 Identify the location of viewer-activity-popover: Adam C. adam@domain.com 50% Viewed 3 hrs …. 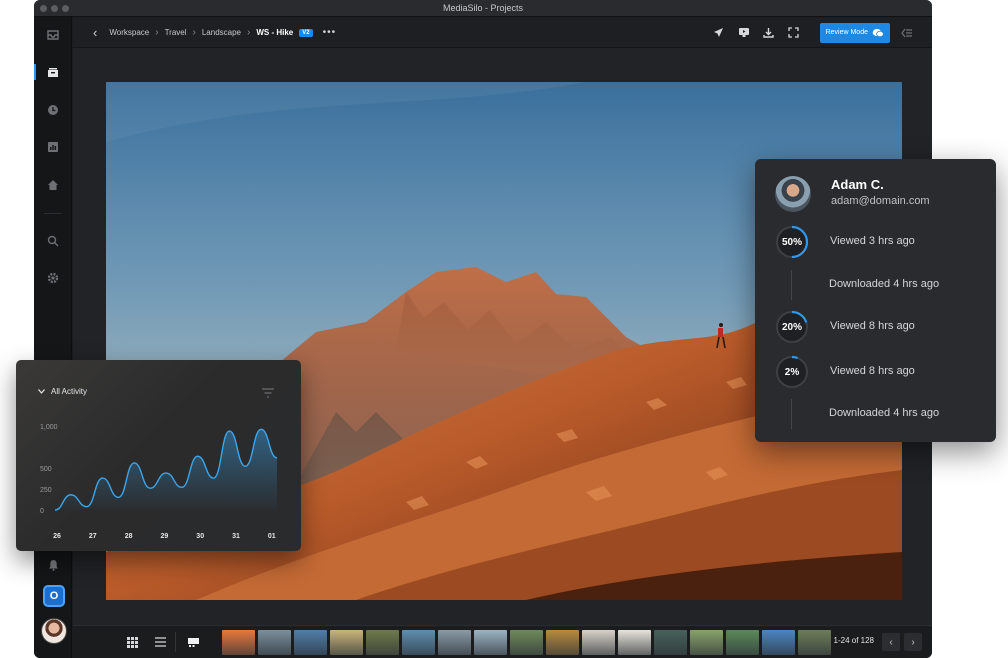
(875, 300).